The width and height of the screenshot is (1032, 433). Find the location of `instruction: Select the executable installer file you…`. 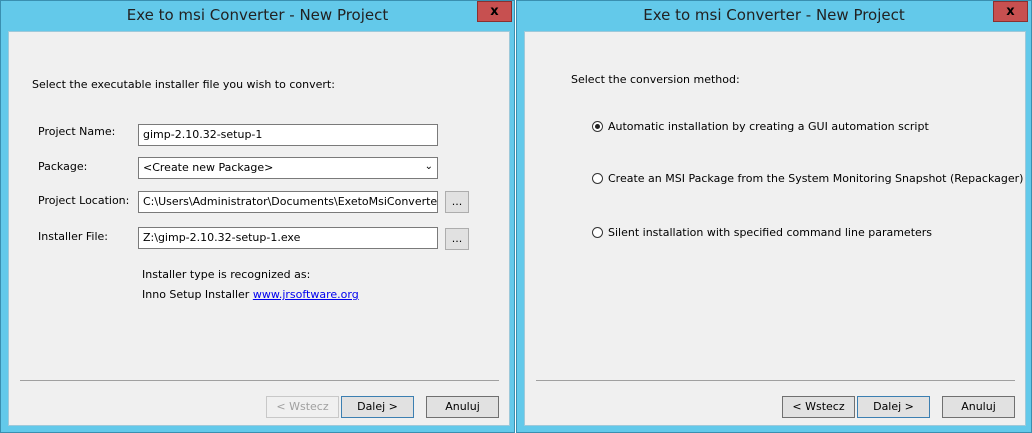

instruction: Select the executable installer file you… is located at coordinates (183, 84).